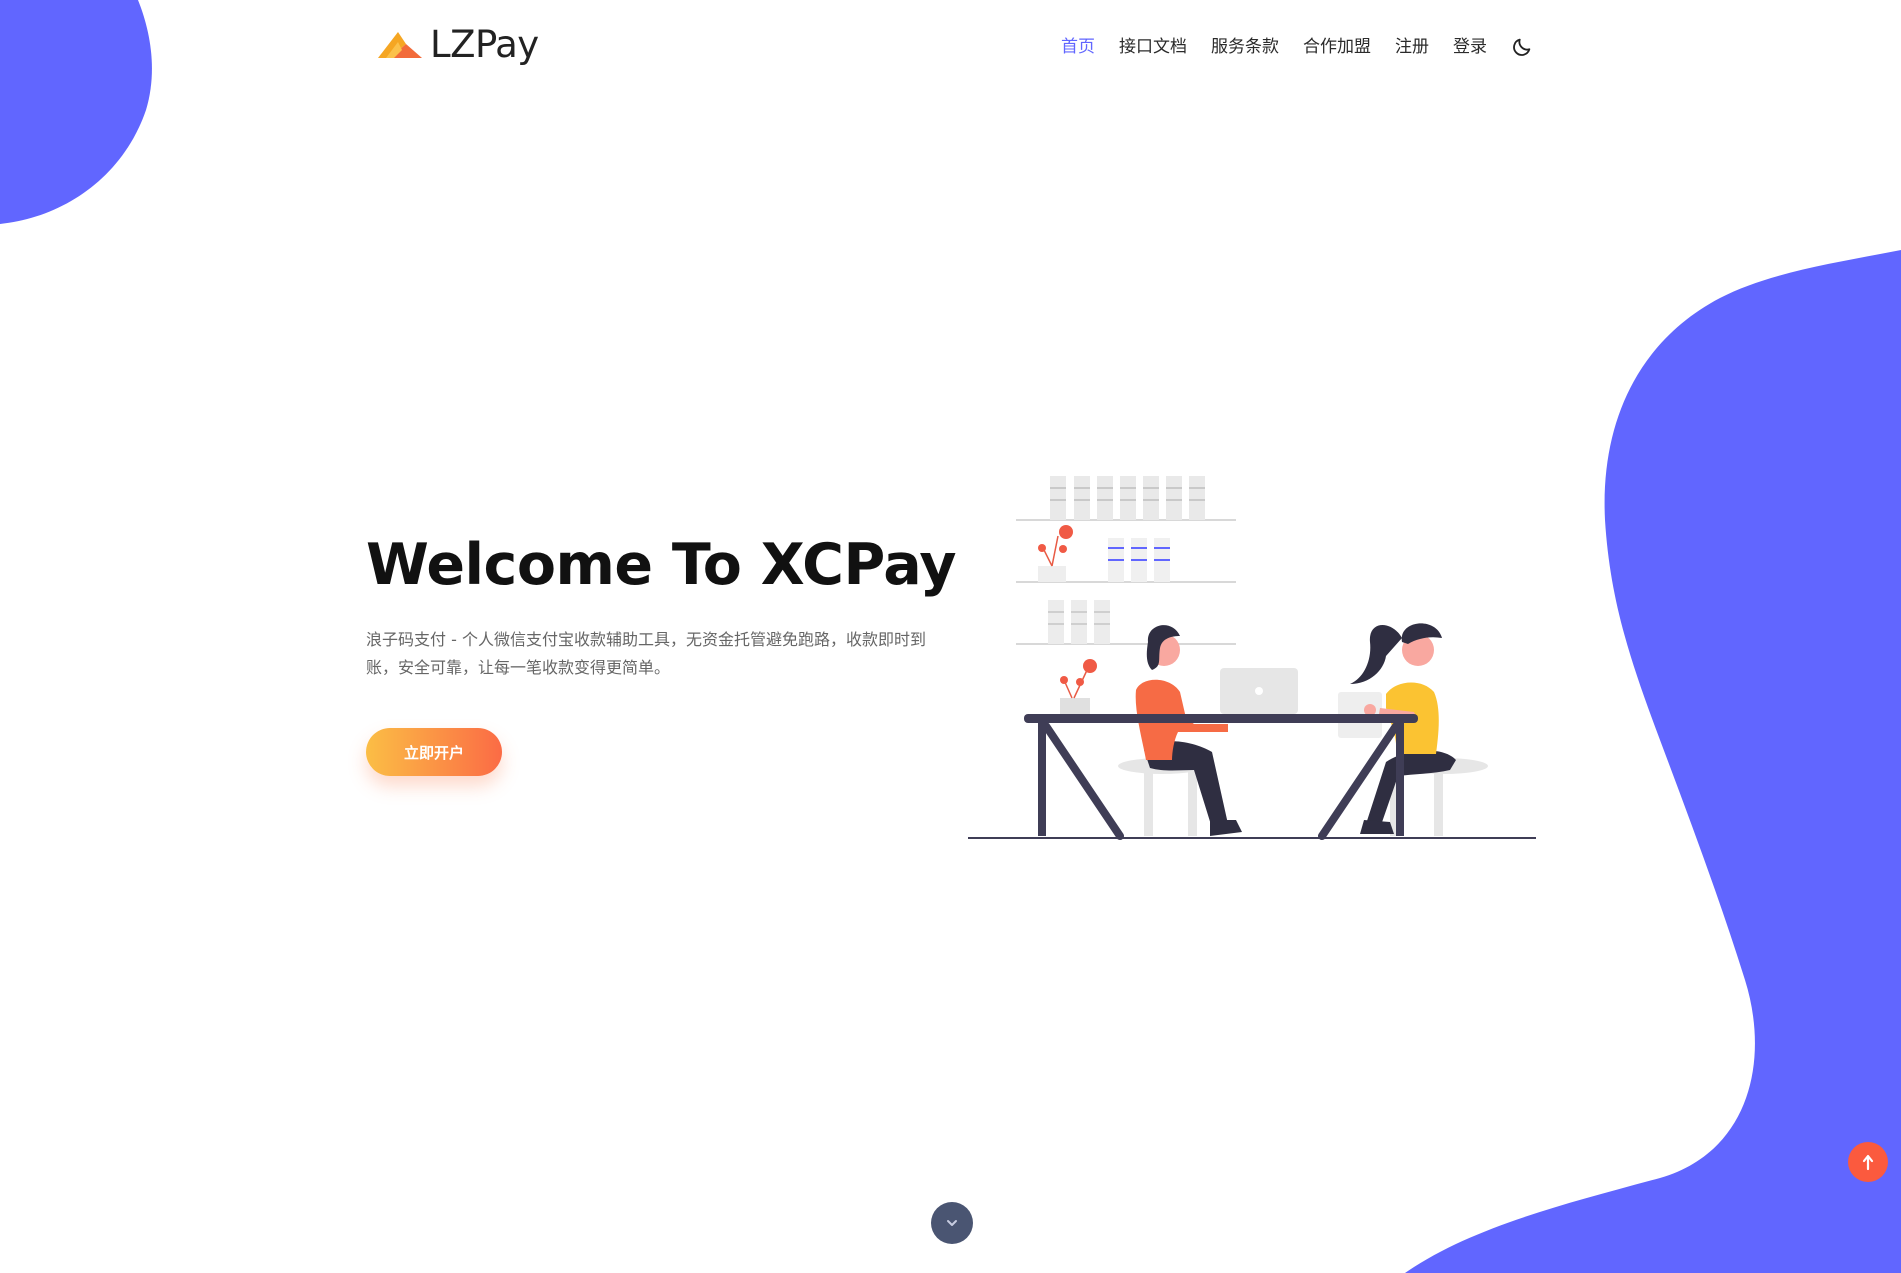 Image resolution: width=1901 pixels, height=1273 pixels. I want to click on arrow-up-icon, so click(1868, 1162).